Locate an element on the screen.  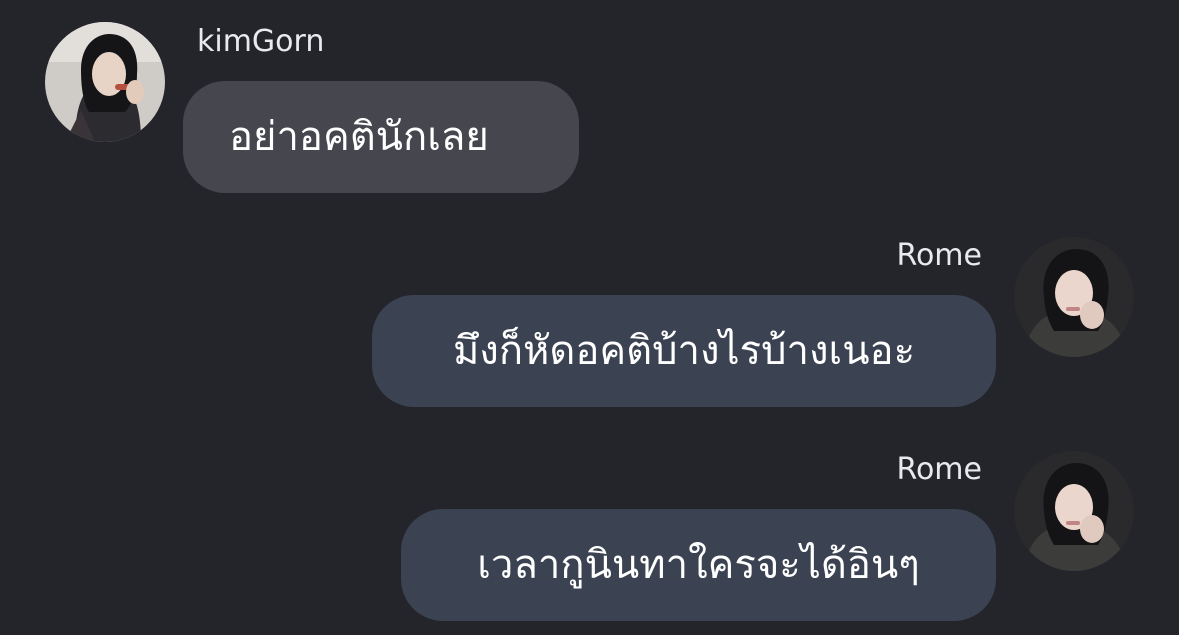
avatar-photo-kimgorn is located at coordinates (105, 82).